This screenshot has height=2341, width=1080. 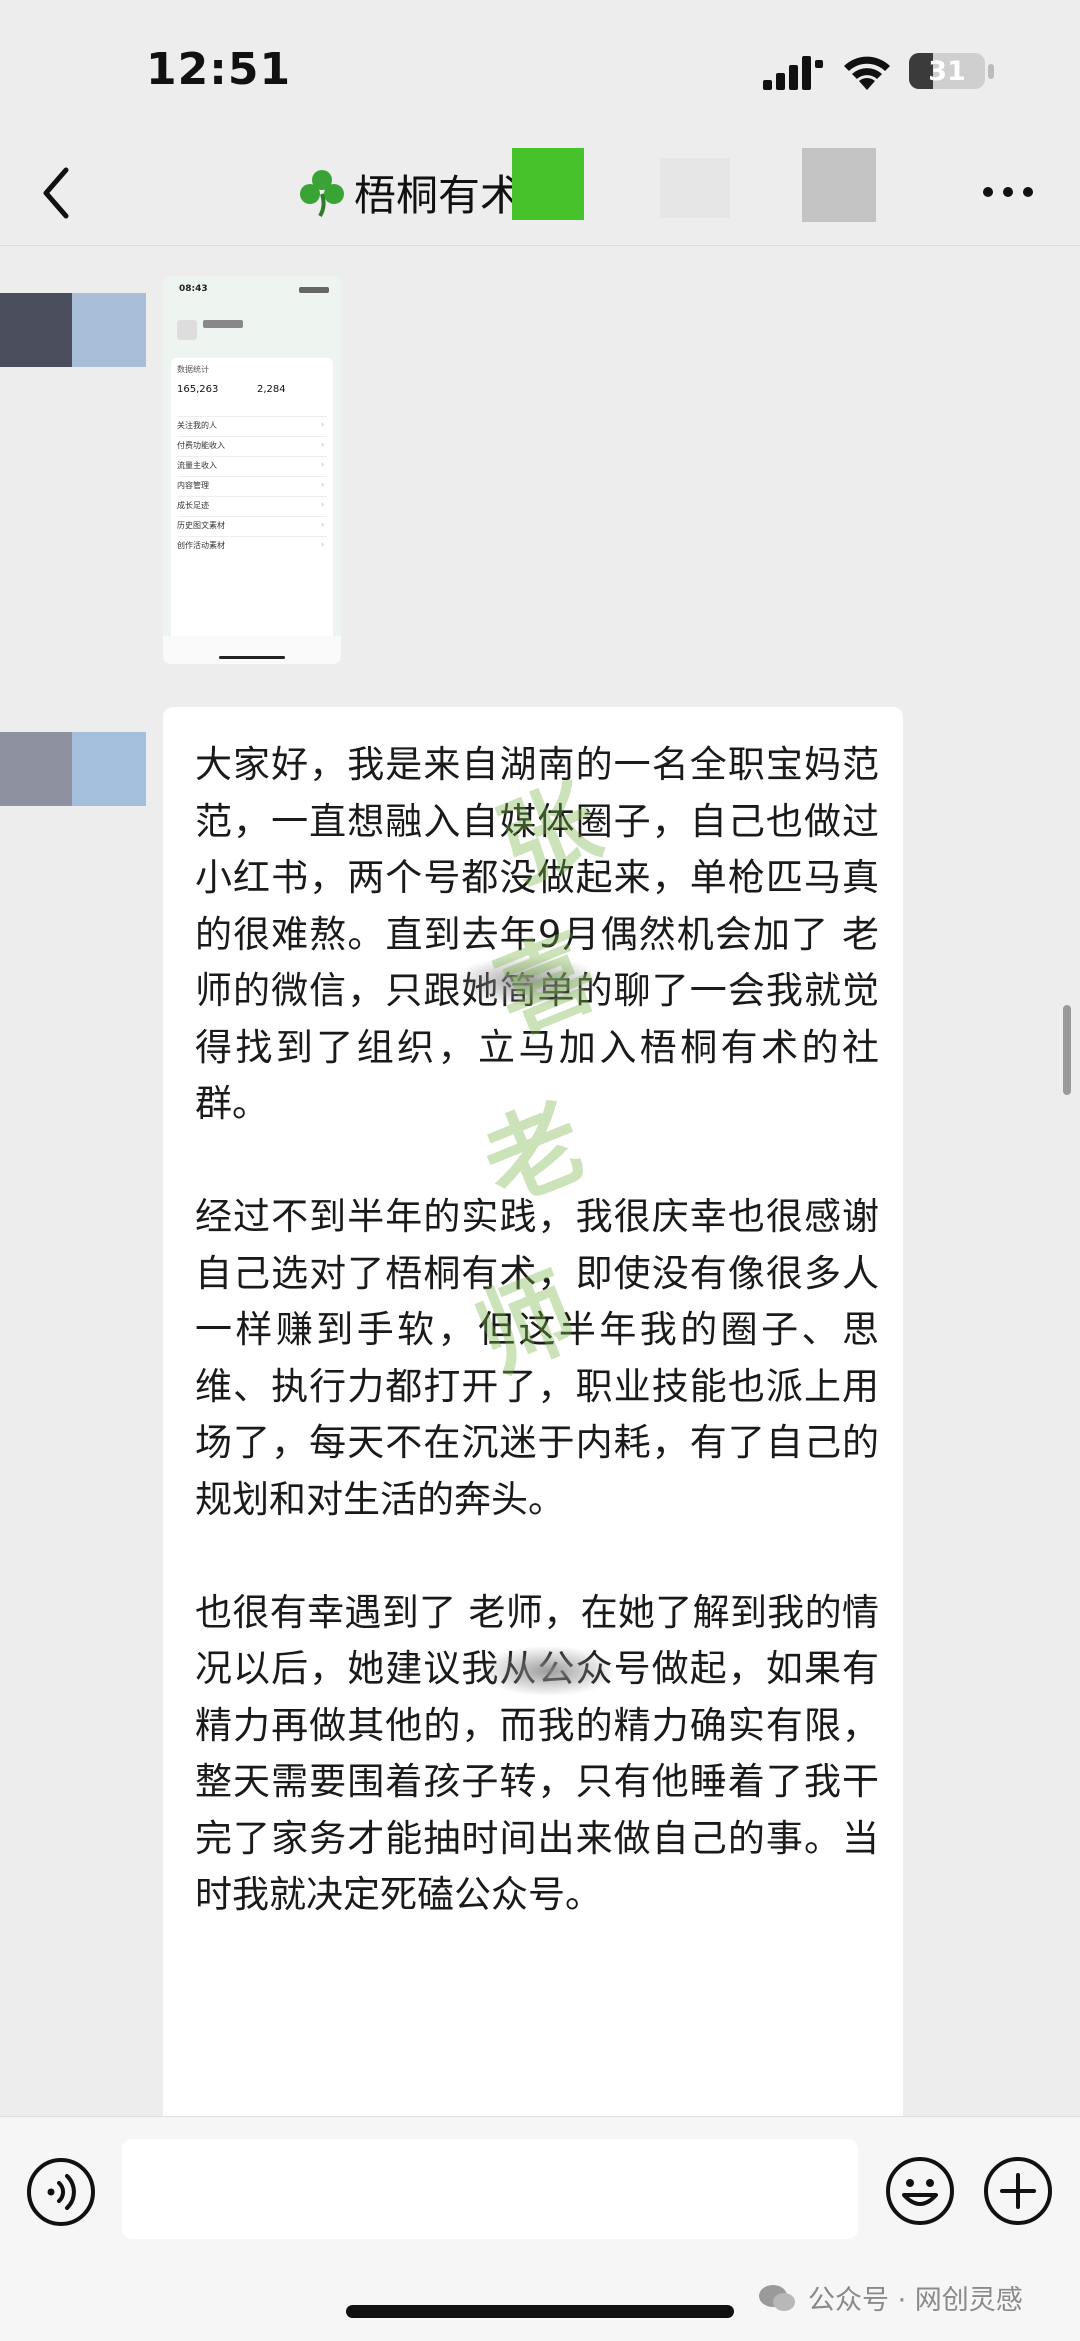 I want to click on more-dots-icon, so click(x=1008, y=192).